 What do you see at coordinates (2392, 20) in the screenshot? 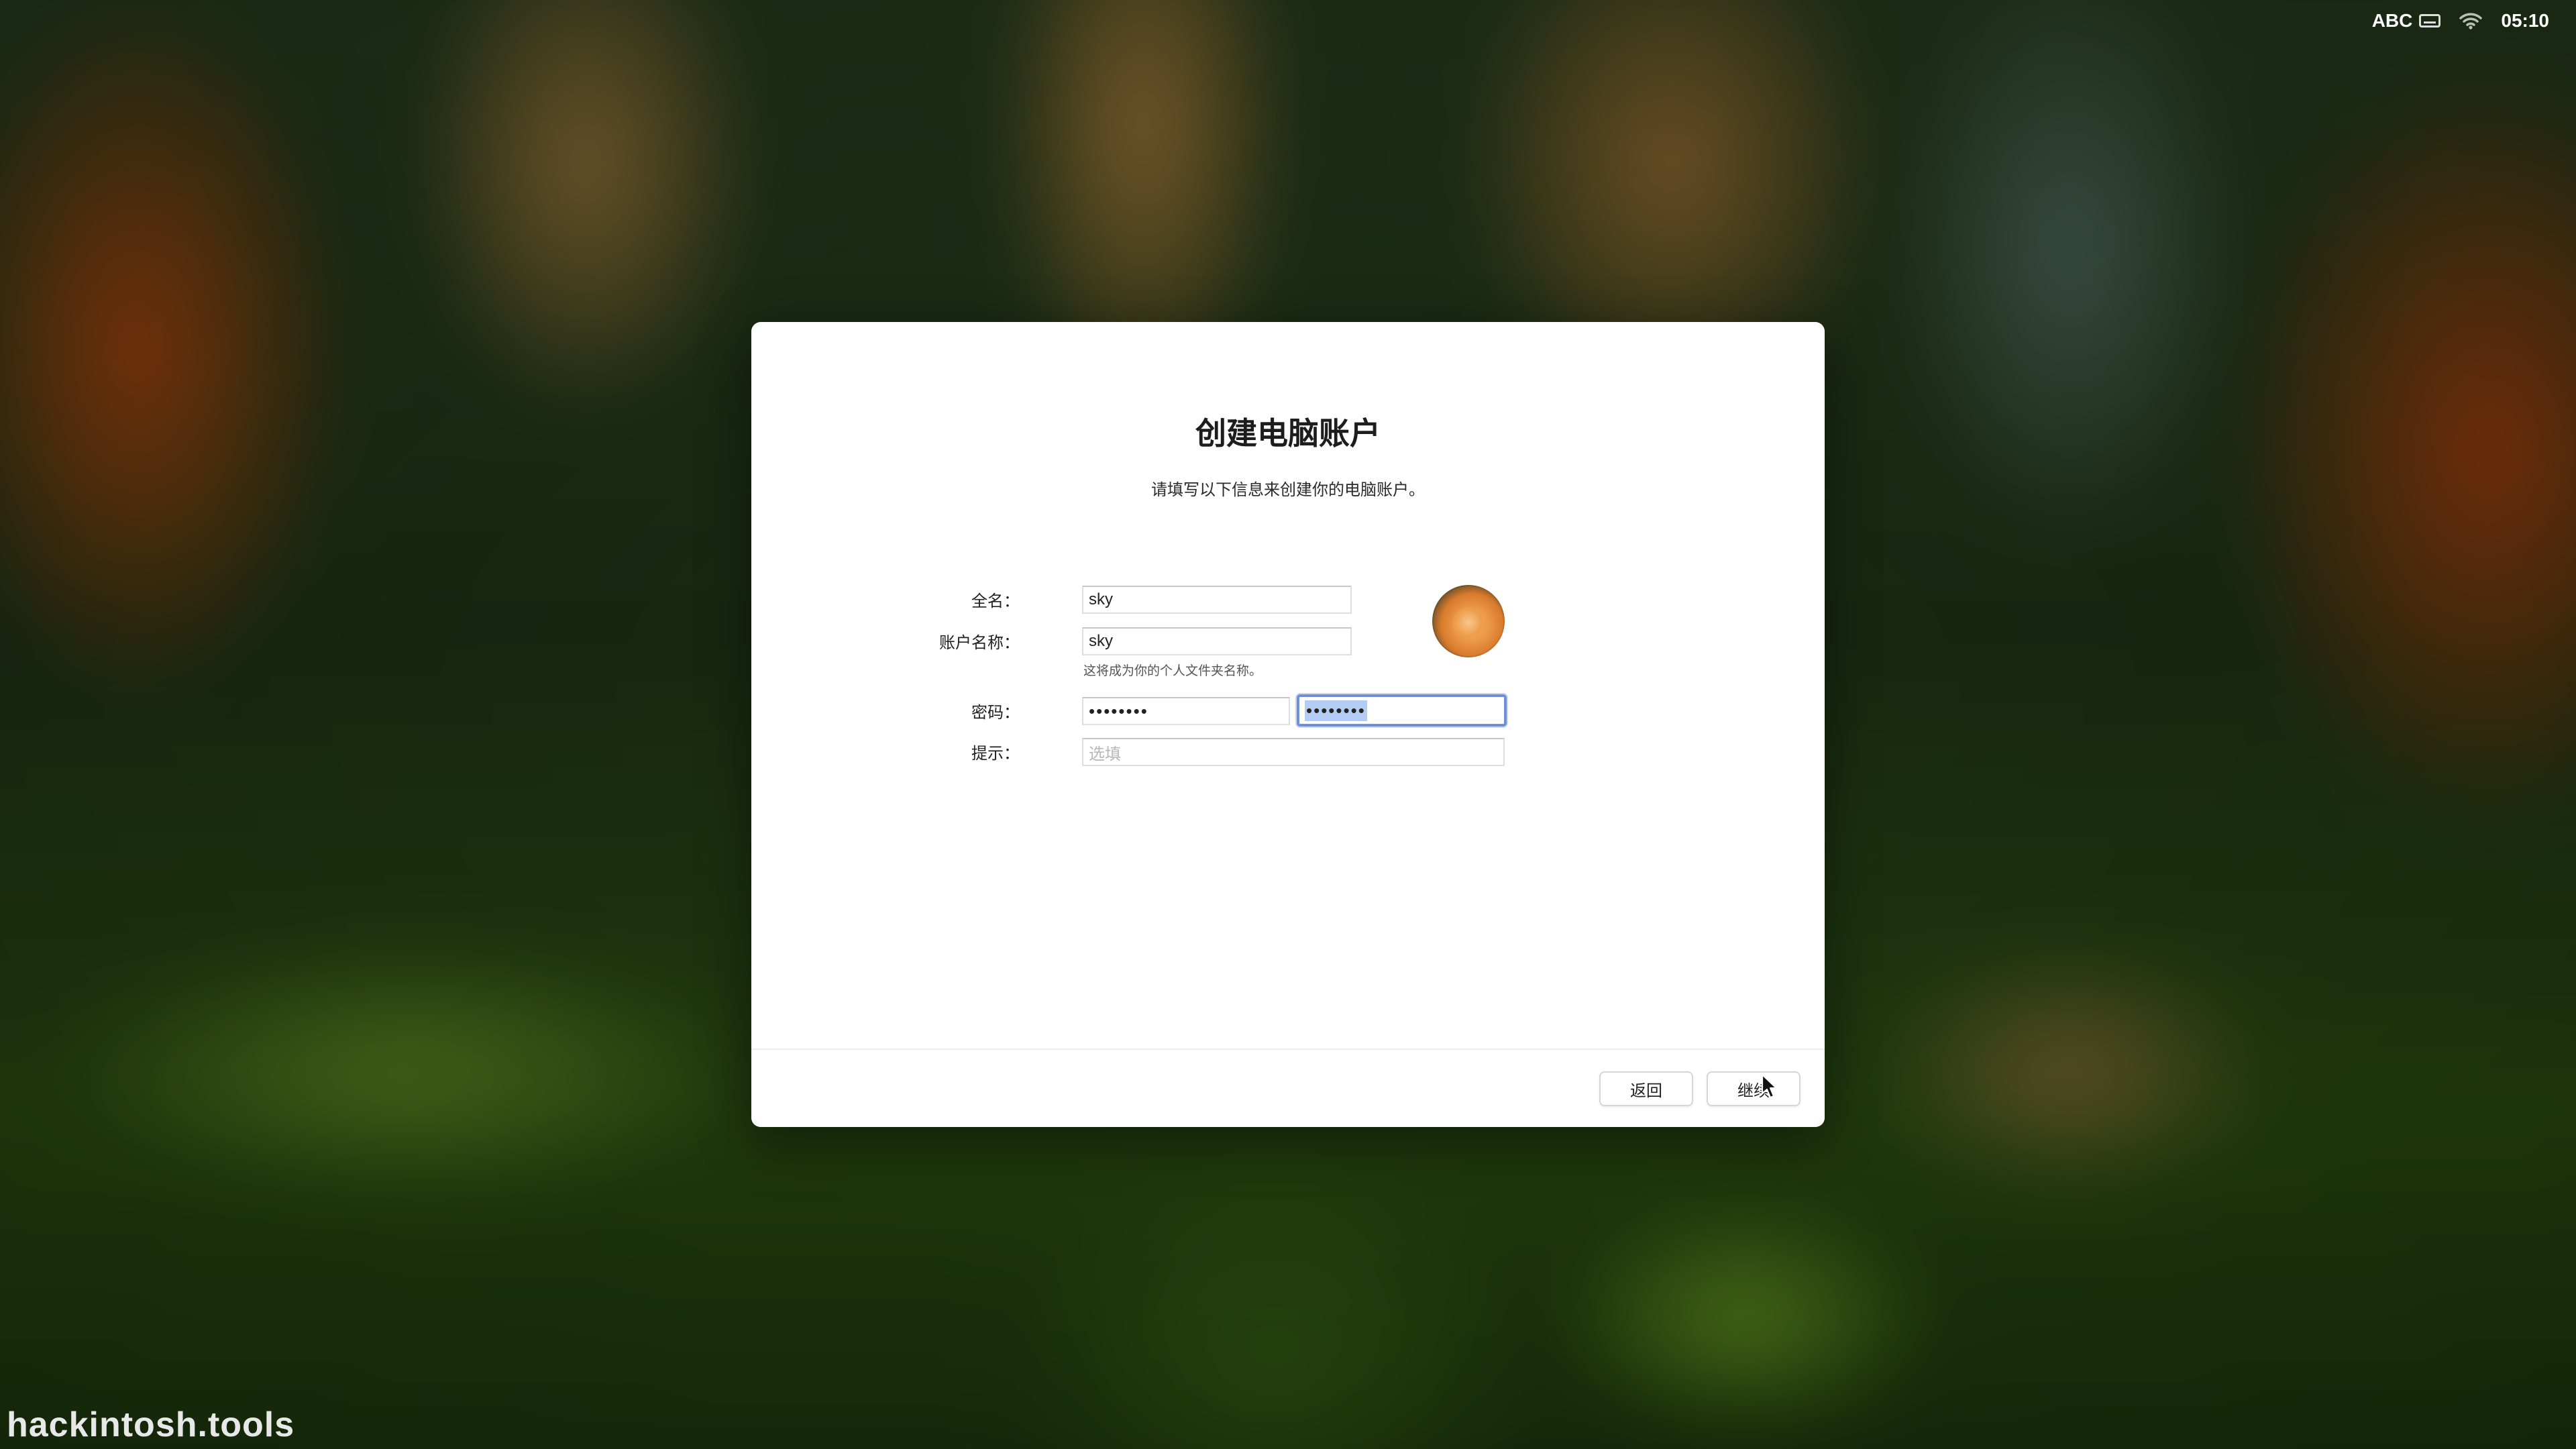
I see `input-source-label: ABC` at bounding box center [2392, 20].